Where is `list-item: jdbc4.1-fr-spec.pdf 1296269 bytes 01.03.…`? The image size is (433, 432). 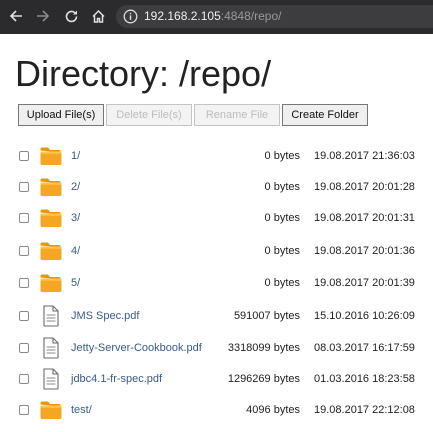
list-item: jdbc4.1-fr-spec.pdf 1296269 bytes 01.03.… is located at coordinates (216, 379).